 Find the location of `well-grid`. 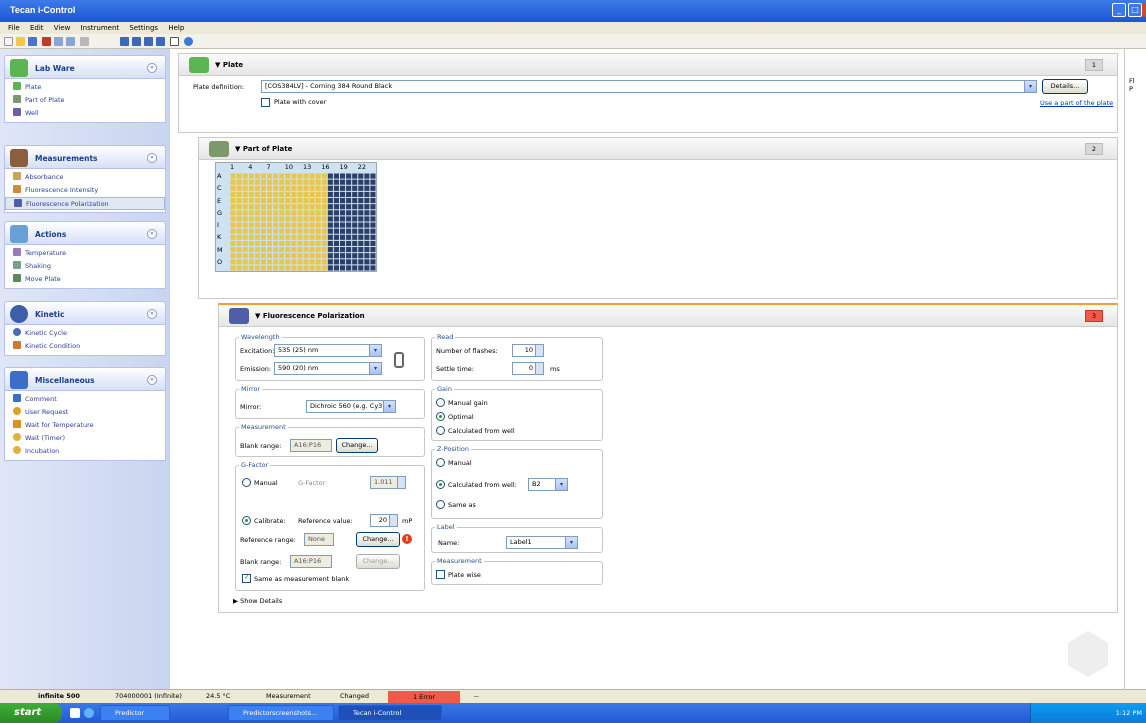

well-grid is located at coordinates (303, 222).